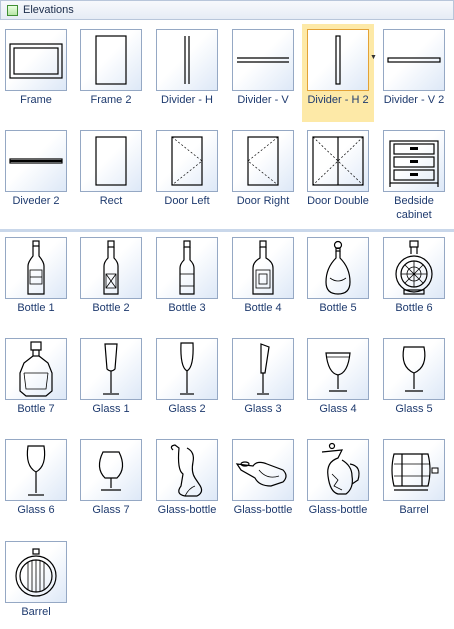 The image size is (454, 629). Describe the element at coordinates (187, 161) in the screenshot. I see `door-left-icon` at that location.